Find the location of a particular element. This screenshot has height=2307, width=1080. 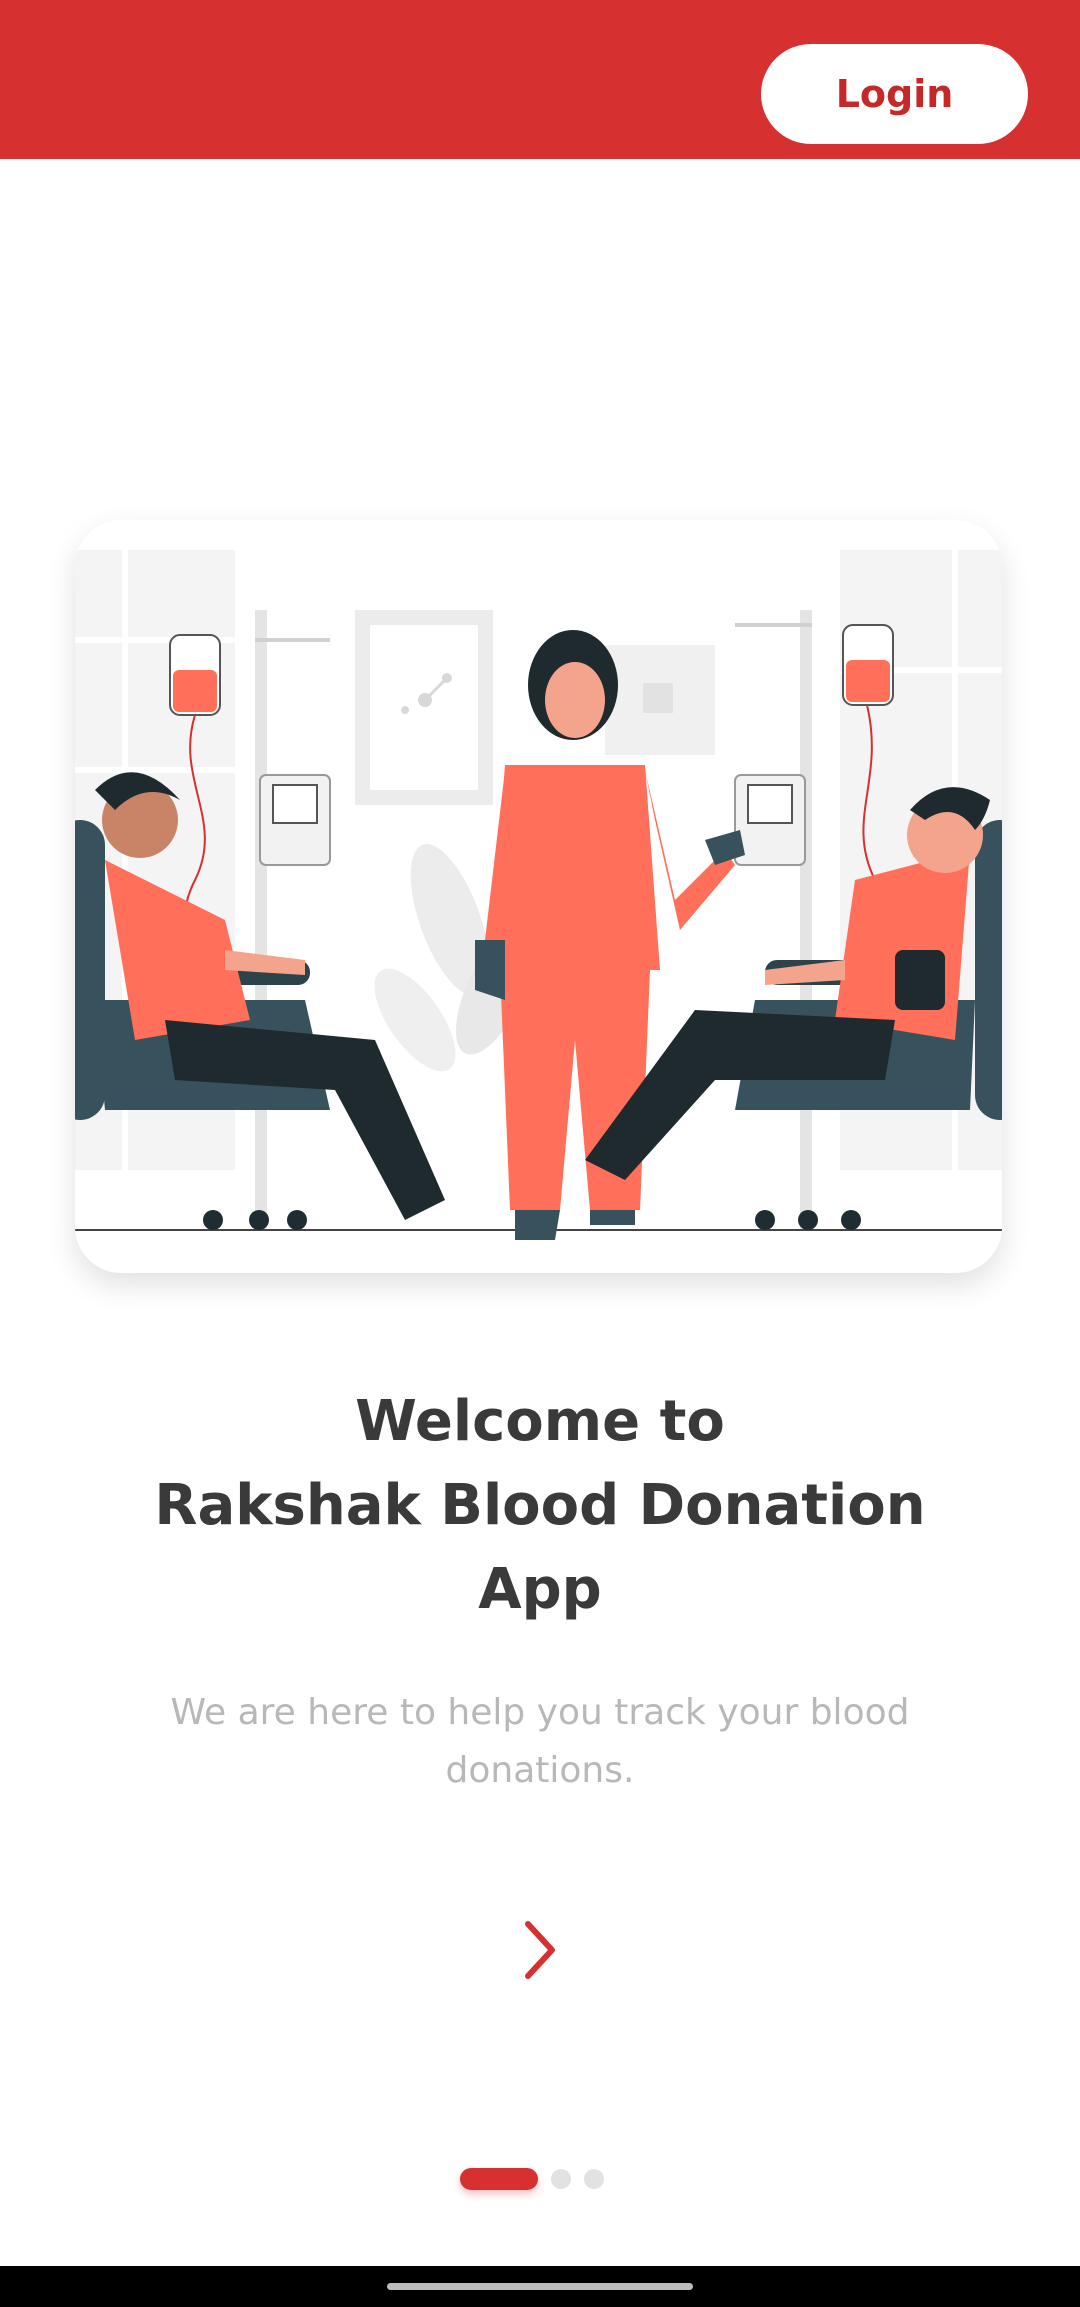

system-navigation-bar is located at coordinates (540, 2286).